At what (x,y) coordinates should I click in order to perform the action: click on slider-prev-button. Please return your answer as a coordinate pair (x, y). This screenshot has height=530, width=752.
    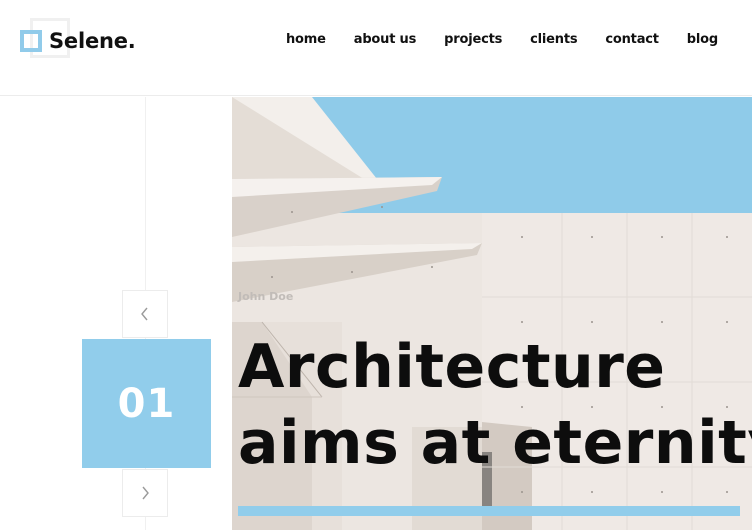
    Looking at the image, I should click on (145, 314).